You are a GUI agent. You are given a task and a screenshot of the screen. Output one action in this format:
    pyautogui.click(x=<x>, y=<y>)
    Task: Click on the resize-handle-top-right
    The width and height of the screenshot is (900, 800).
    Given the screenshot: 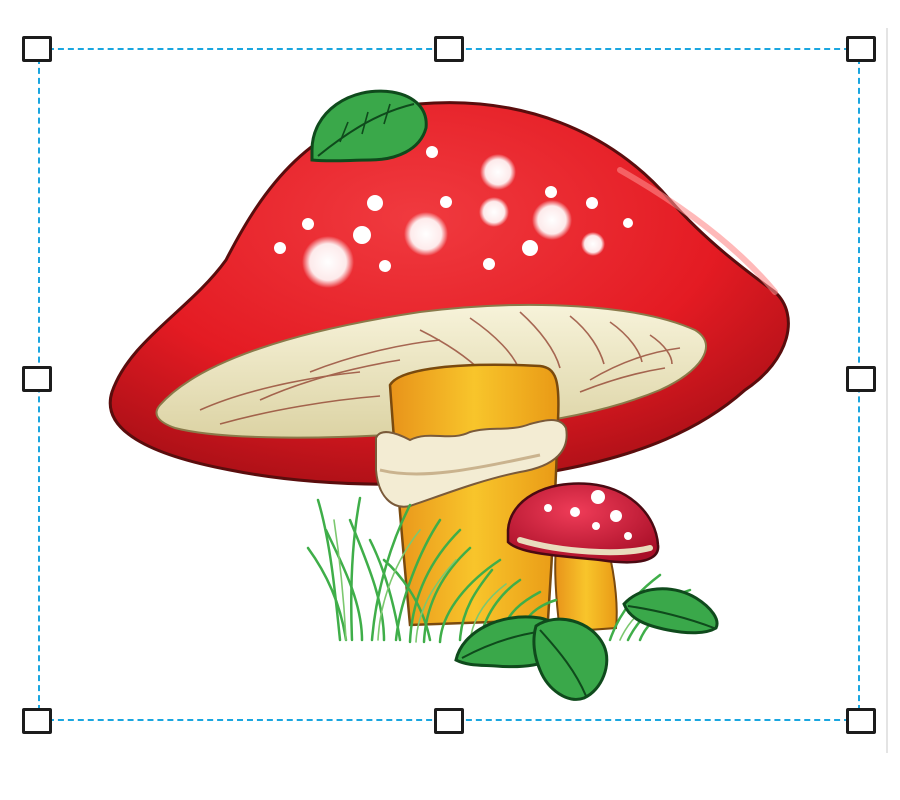 What is the action you would take?
    pyautogui.click(x=861, y=49)
    